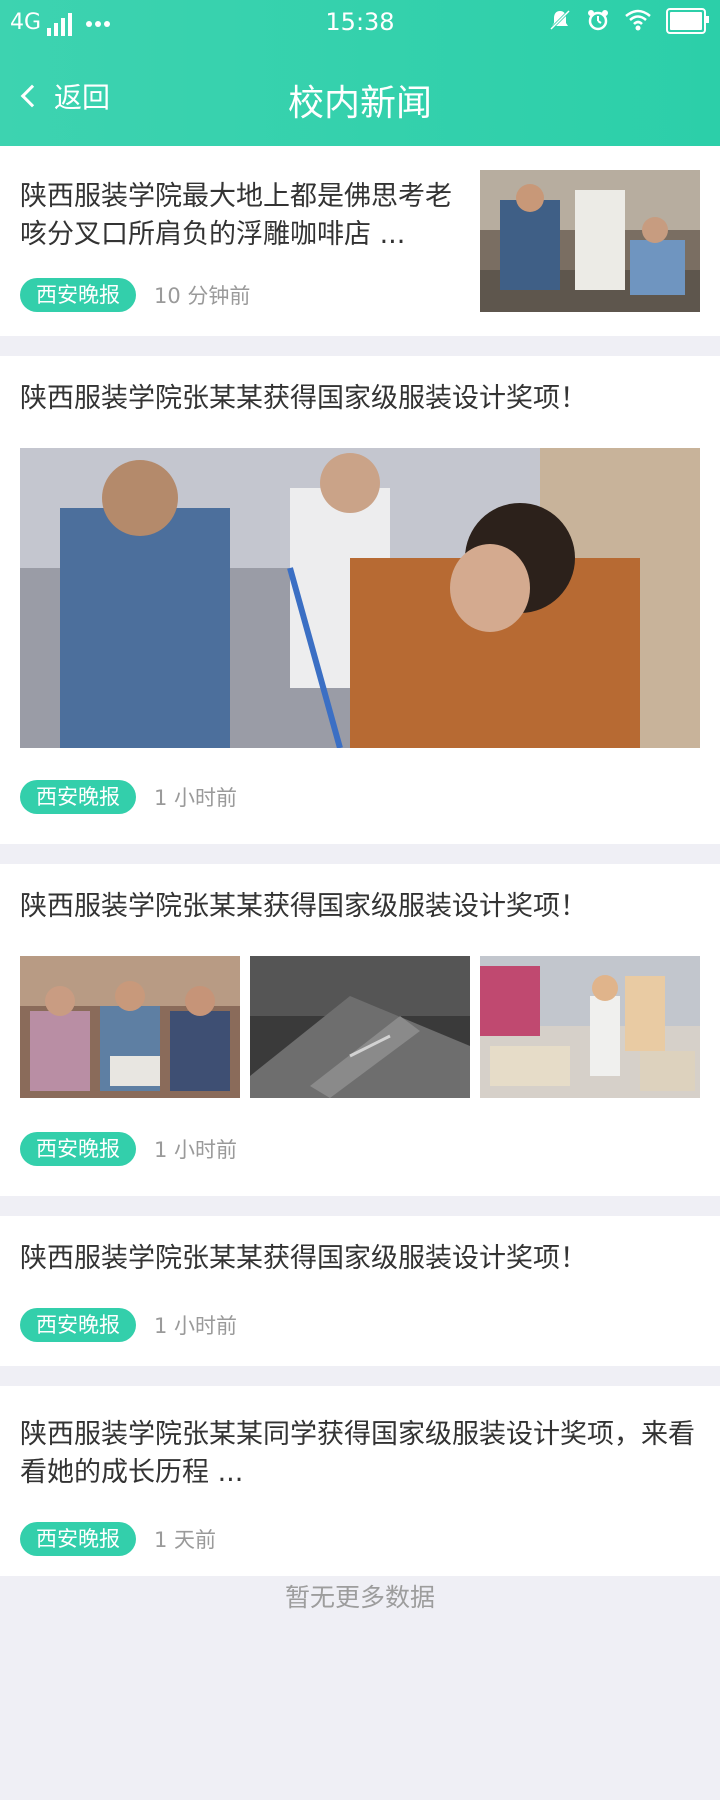 This screenshot has width=720, height=1800. Describe the element at coordinates (560, 21) in the screenshot. I see `mute-icon` at that location.